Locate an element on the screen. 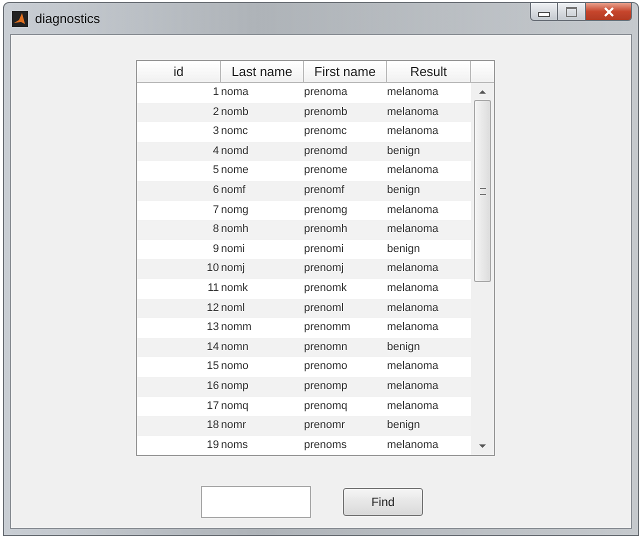 Image resolution: width=641 pixels, height=539 pixels. table-cell-text: prenoma is located at coordinates (326, 92).